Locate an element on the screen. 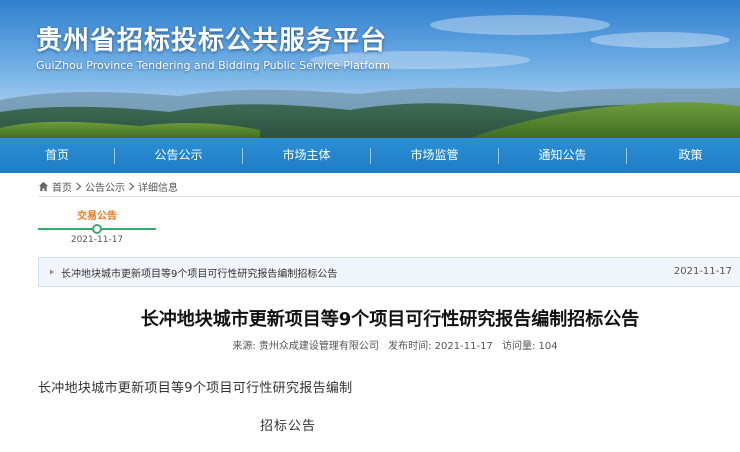 Image resolution: width=740 pixels, height=452 pixels. breadcrumb-divider is located at coordinates (389, 196).